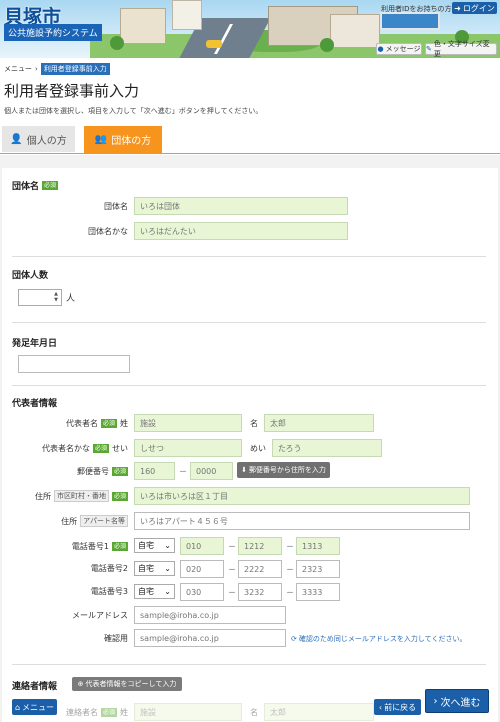 This screenshot has height=722, width=500. I want to click on phone1-part1, so click(202, 546).